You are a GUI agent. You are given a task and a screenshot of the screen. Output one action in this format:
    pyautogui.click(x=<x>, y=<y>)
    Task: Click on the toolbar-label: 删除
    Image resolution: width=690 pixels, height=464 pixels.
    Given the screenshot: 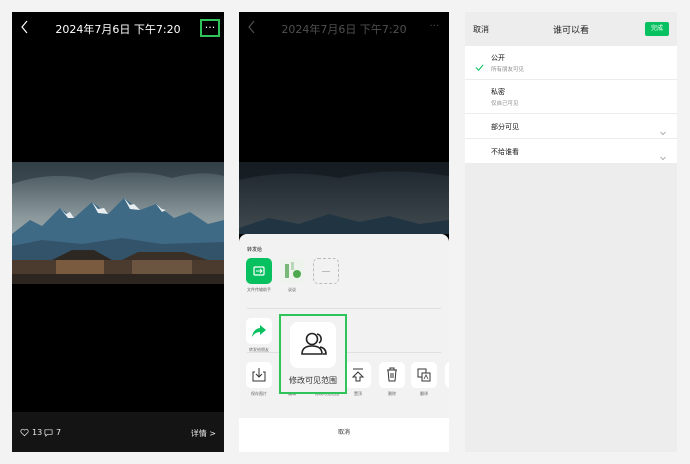 What is the action you would take?
    pyautogui.click(x=392, y=393)
    